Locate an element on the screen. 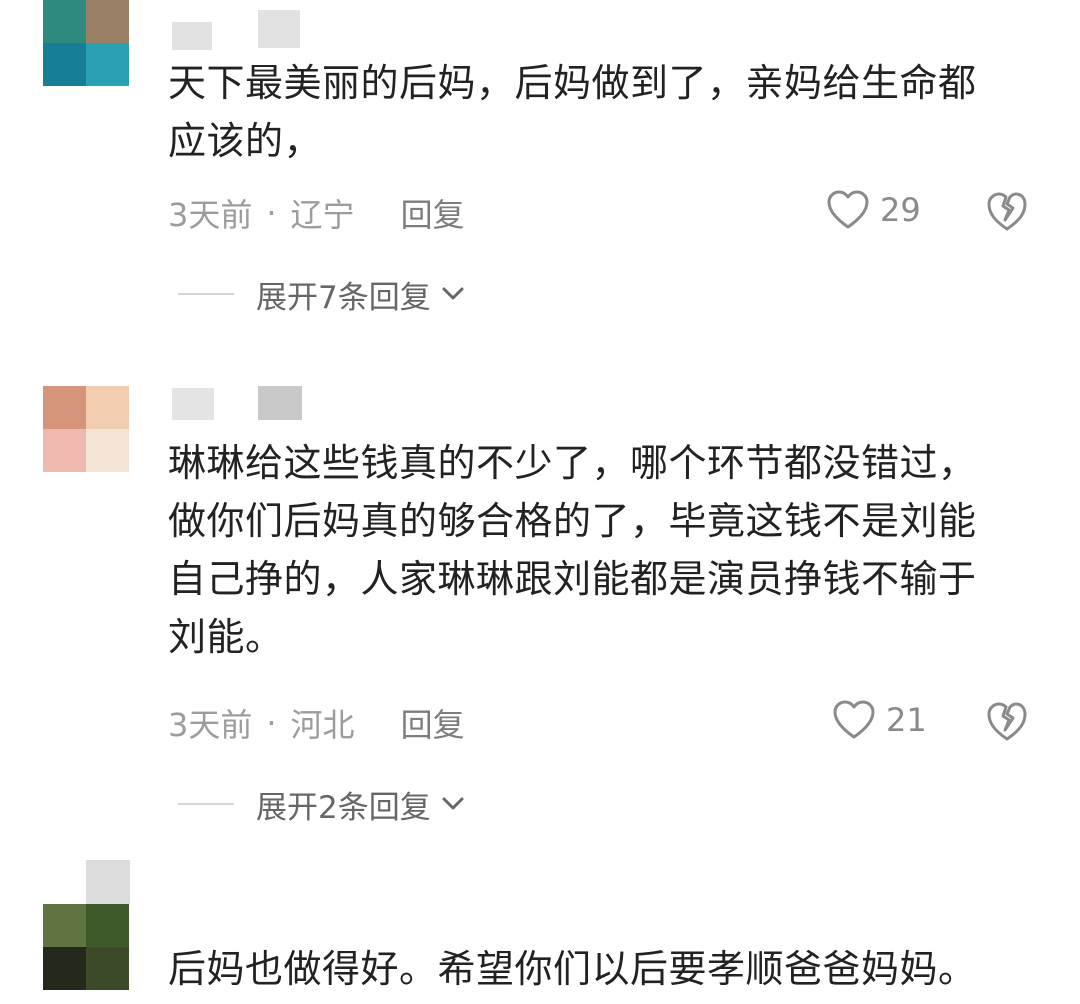  like-count: 21 is located at coordinates (906, 720).